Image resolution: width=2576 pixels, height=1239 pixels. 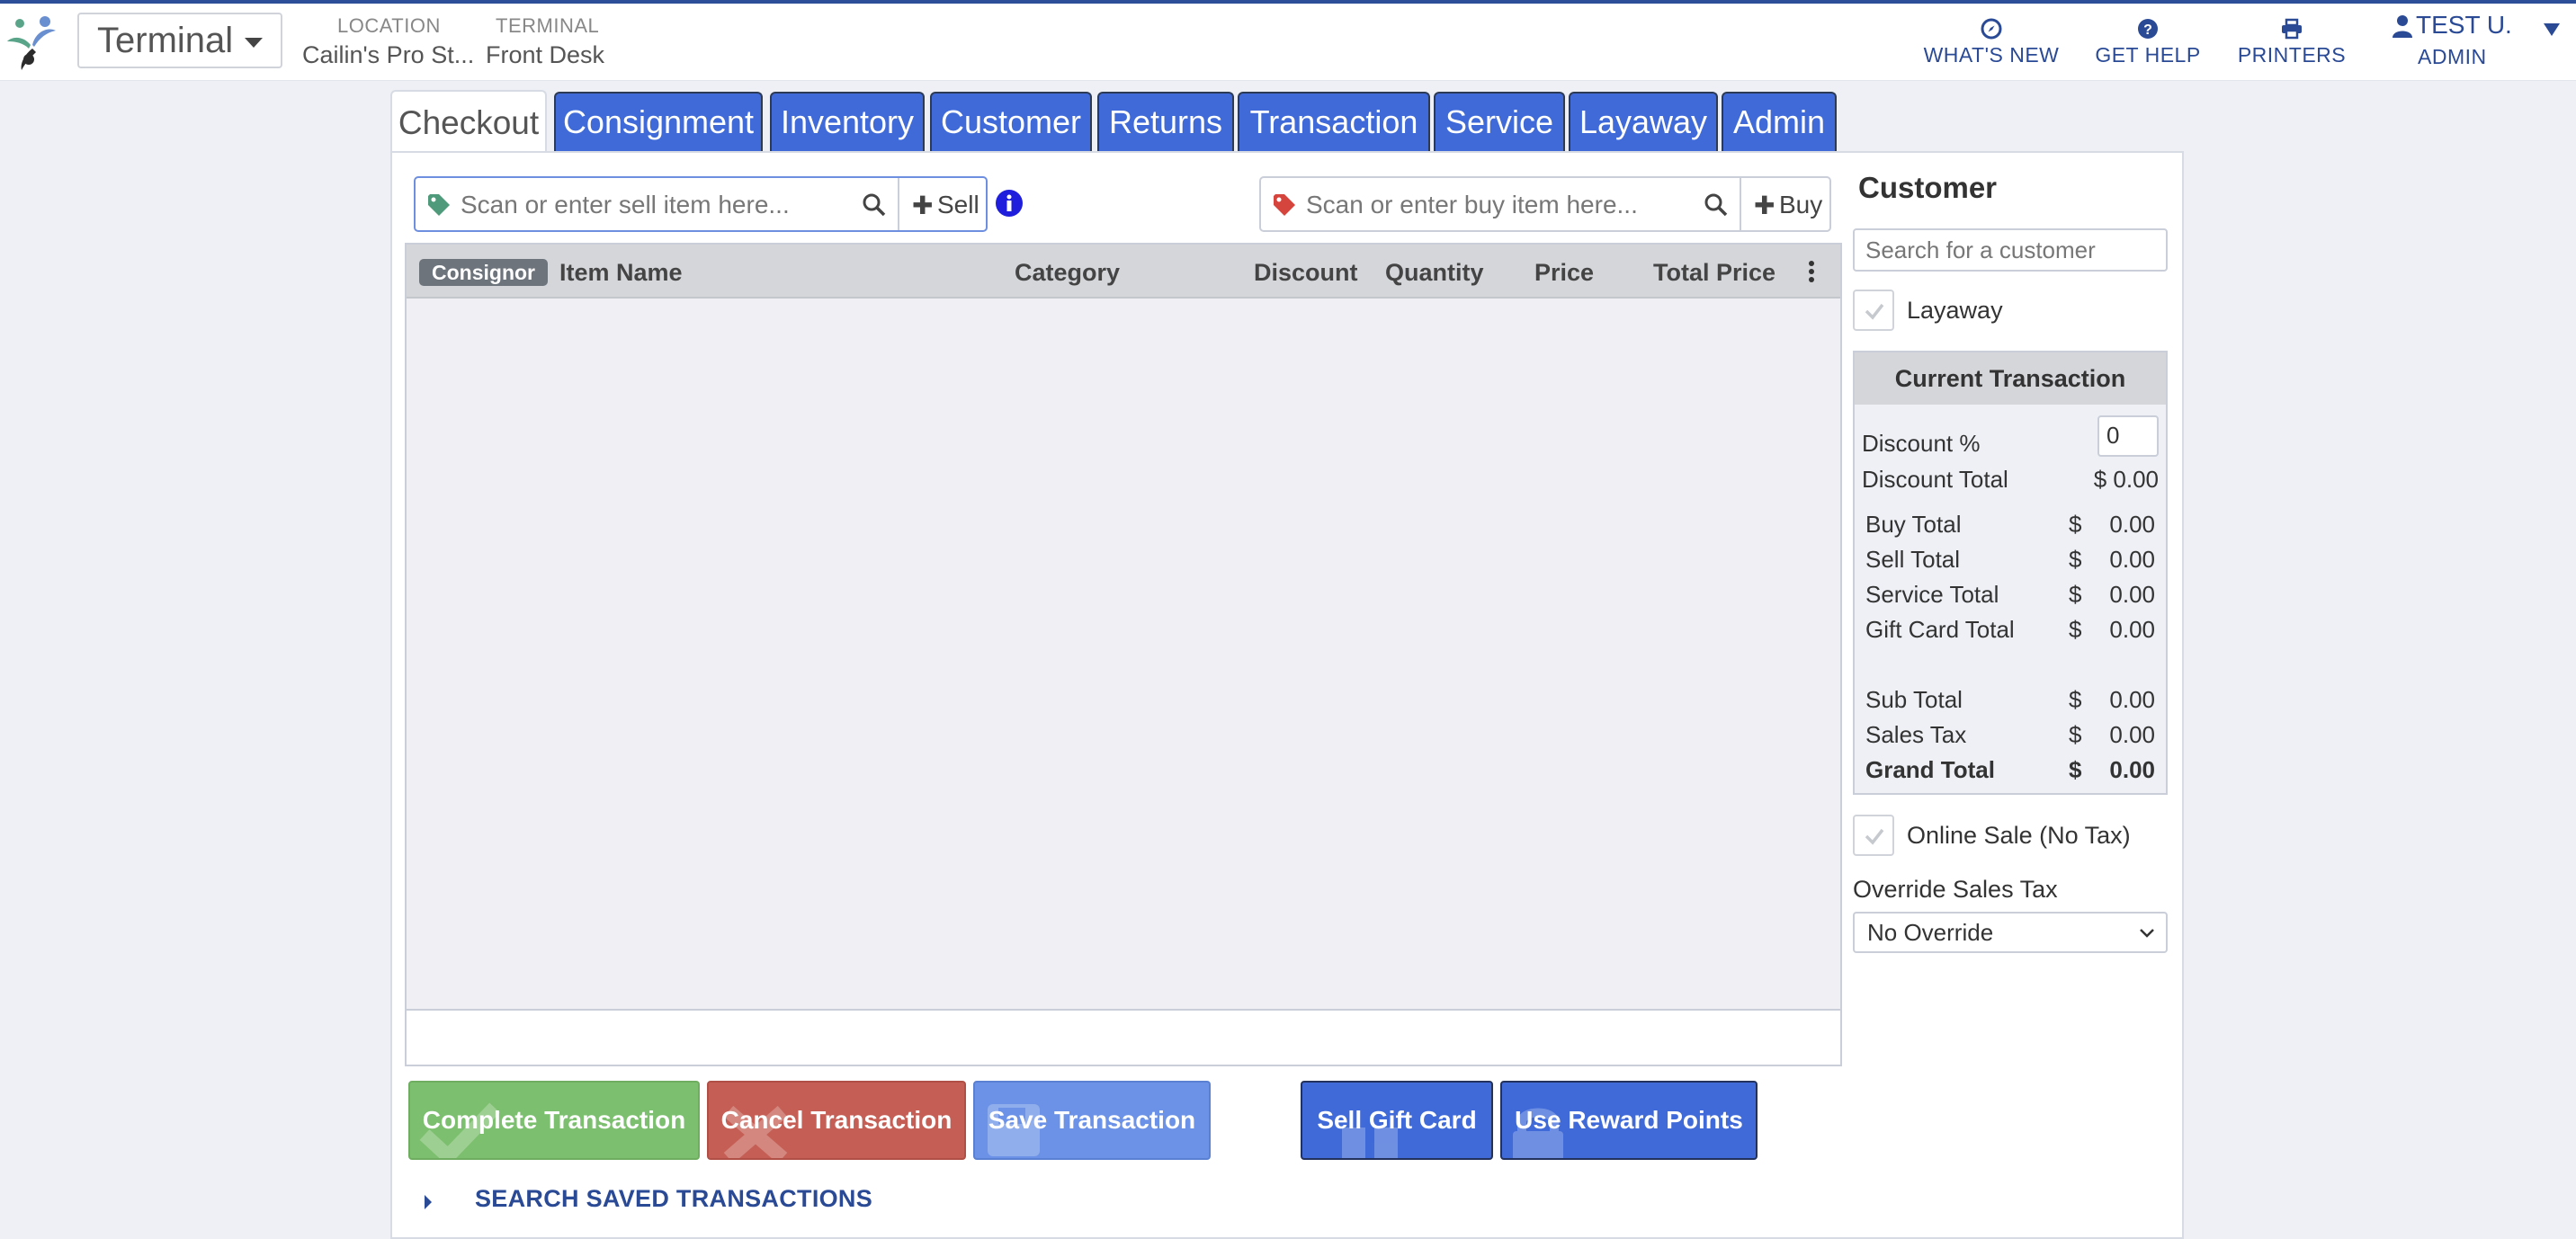 What do you see at coordinates (2292, 55) in the screenshot?
I see `printers-label: PRINTERS` at bounding box center [2292, 55].